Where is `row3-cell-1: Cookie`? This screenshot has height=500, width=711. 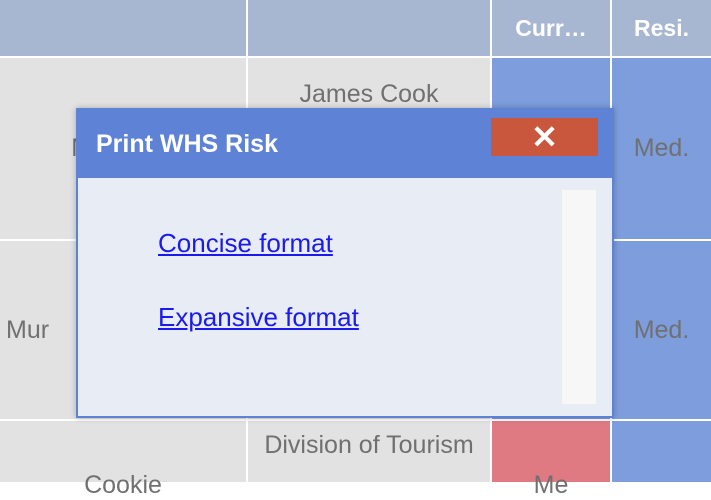
row3-cell-1: Cookie is located at coordinates (123, 460).